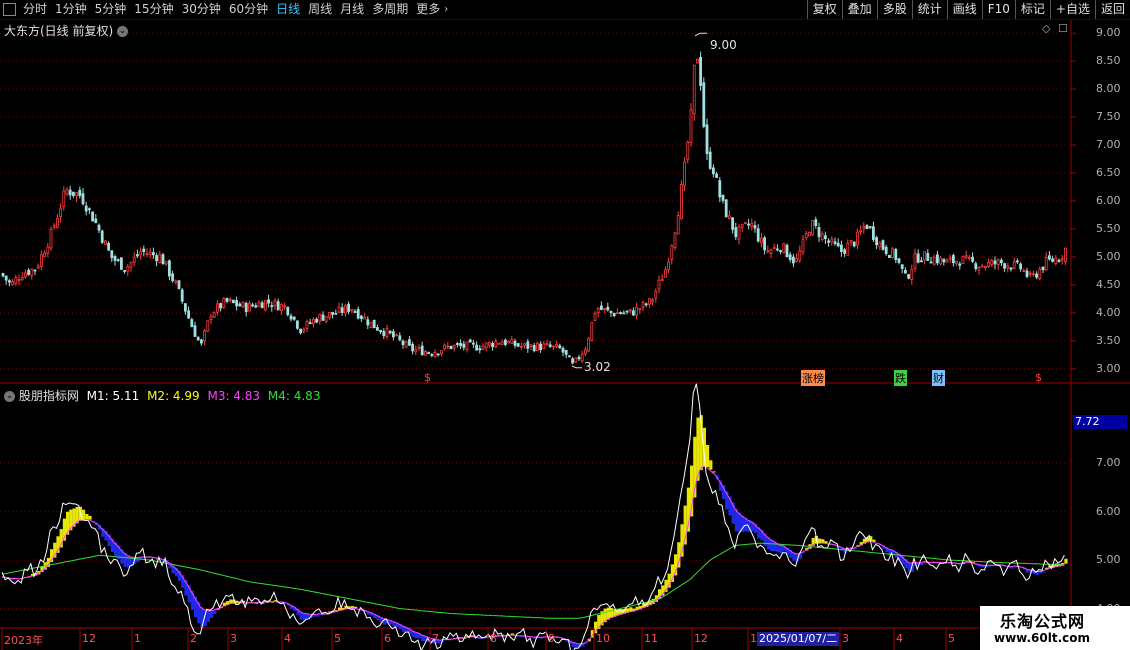  I want to click on period-tab-10: 更多, so click(428, 9).